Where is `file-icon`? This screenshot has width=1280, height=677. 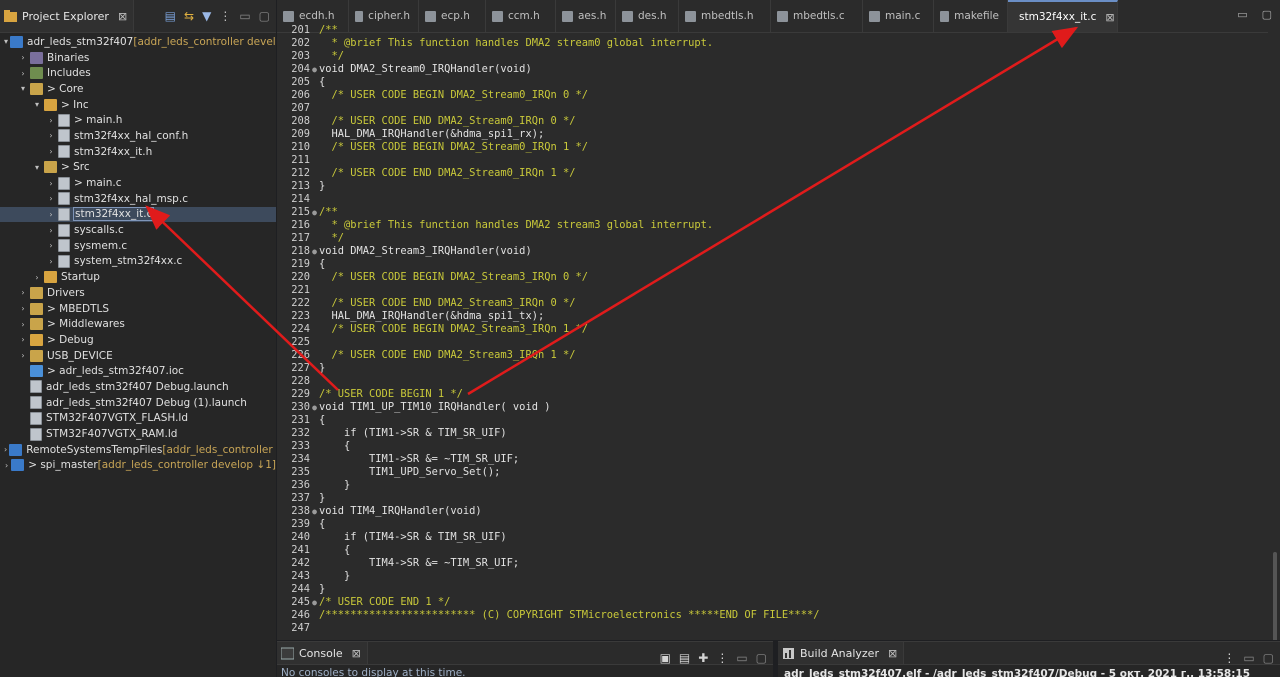
file-icon is located at coordinates (36, 403).